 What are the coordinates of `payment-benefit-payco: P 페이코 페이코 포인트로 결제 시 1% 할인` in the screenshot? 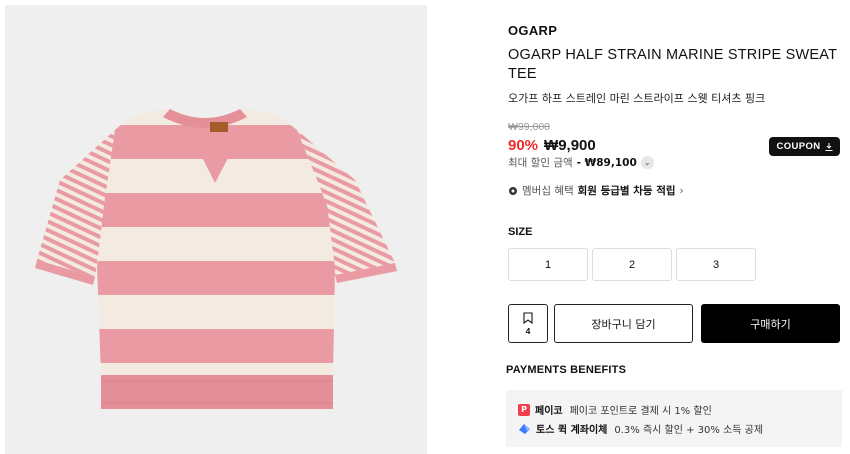 It's located at (680, 409).